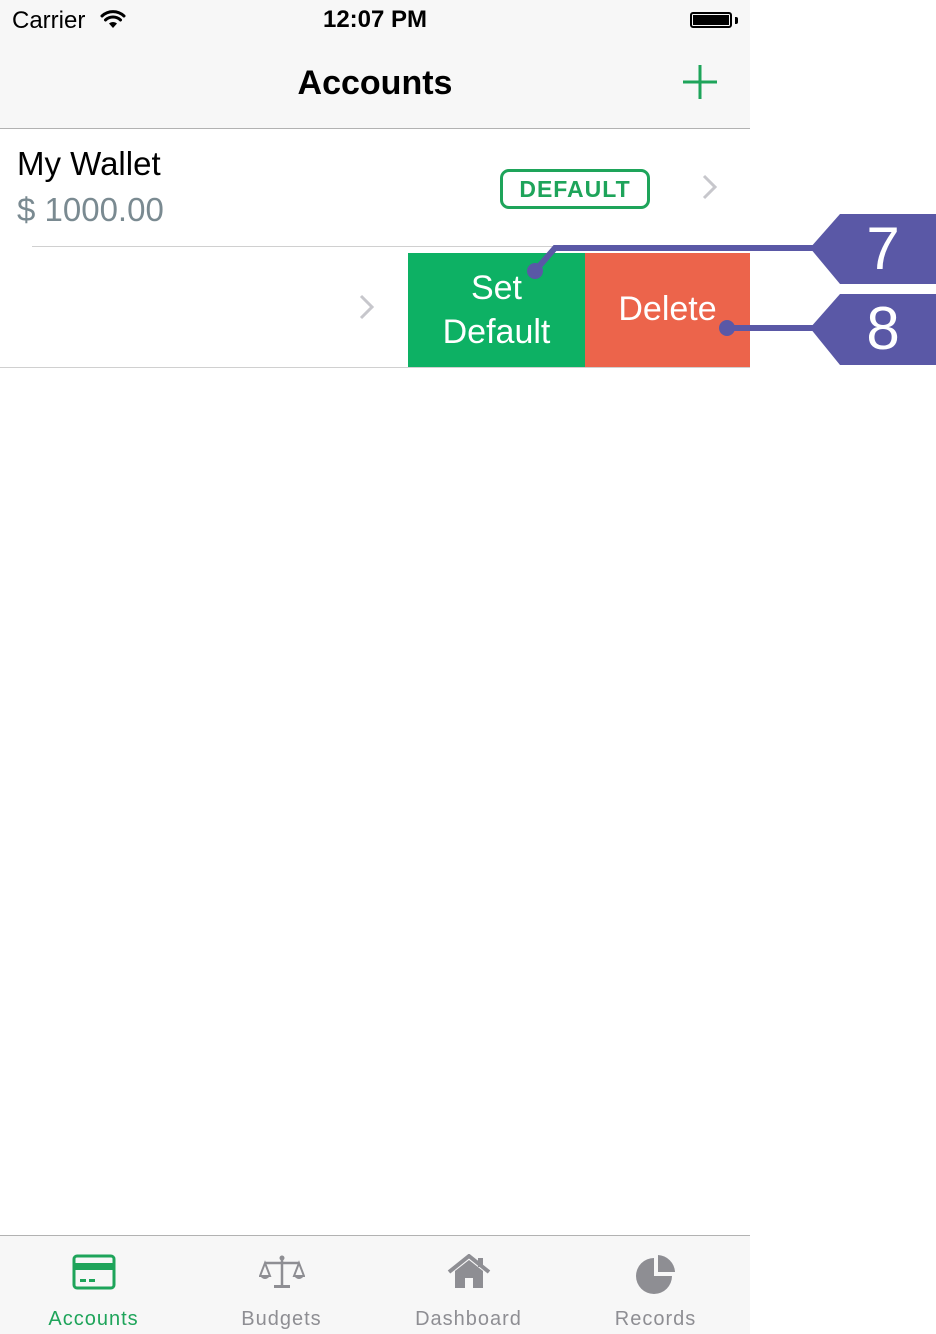  Describe the element at coordinates (700, 82) in the screenshot. I see `plus-icon` at that location.